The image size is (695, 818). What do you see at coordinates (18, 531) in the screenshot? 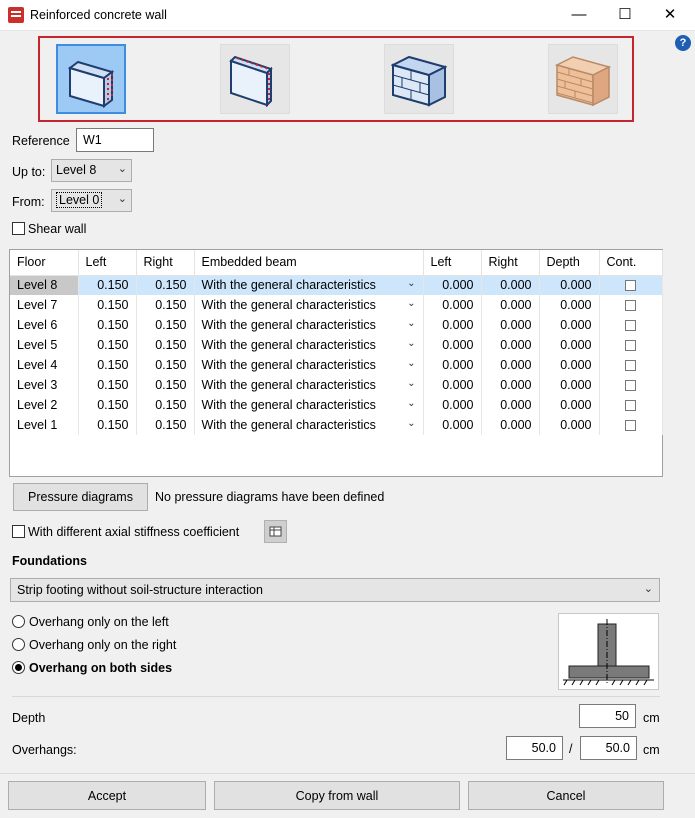
I see `axial-stiffness-checkbox` at bounding box center [18, 531].